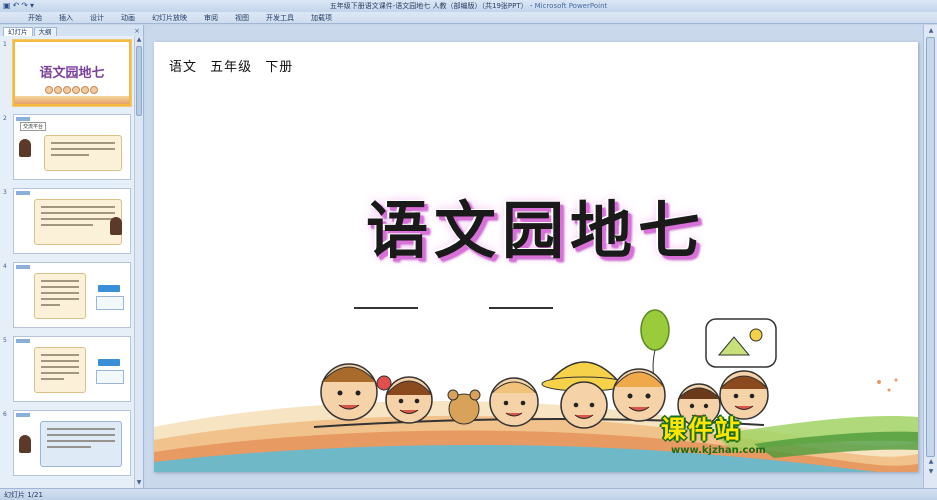 Image resolution: width=937 pixels, height=500 pixels. Describe the element at coordinates (35, 18) in the screenshot. I see `tab-home: 开始` at that location.